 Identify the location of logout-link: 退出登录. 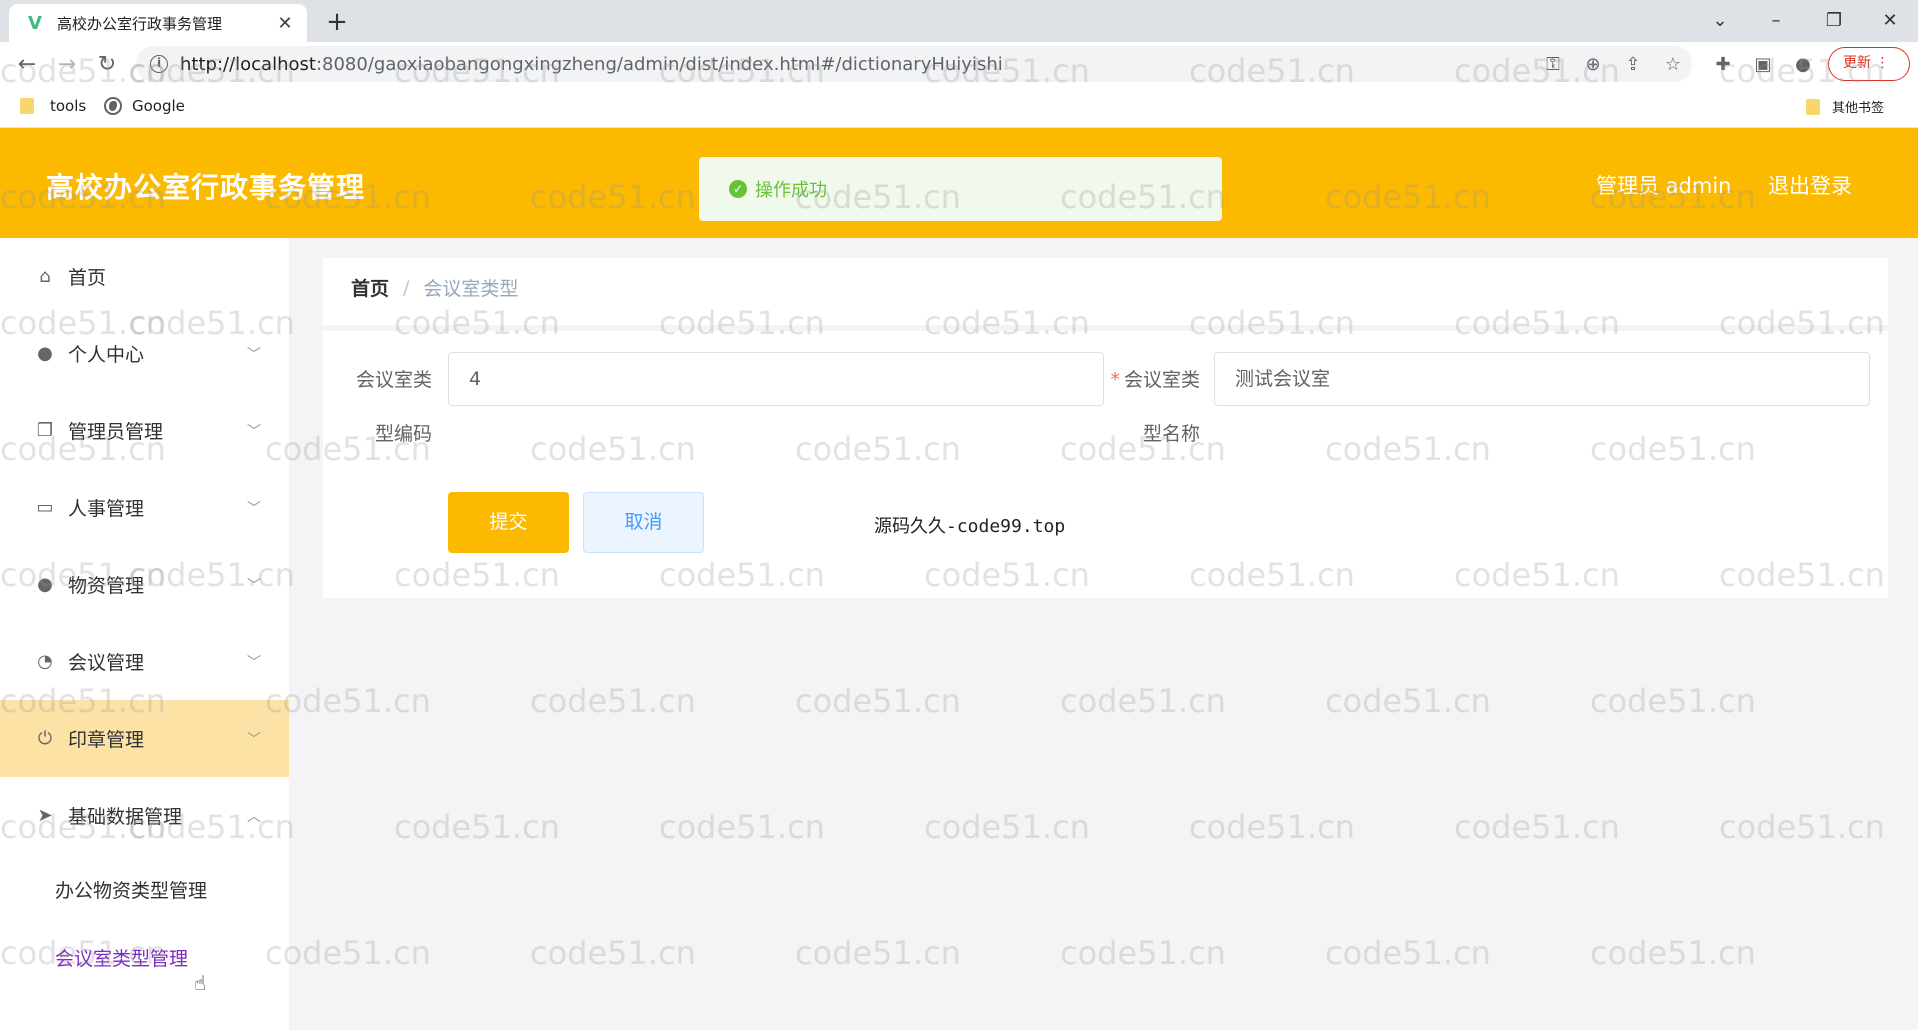
(1810, 185).